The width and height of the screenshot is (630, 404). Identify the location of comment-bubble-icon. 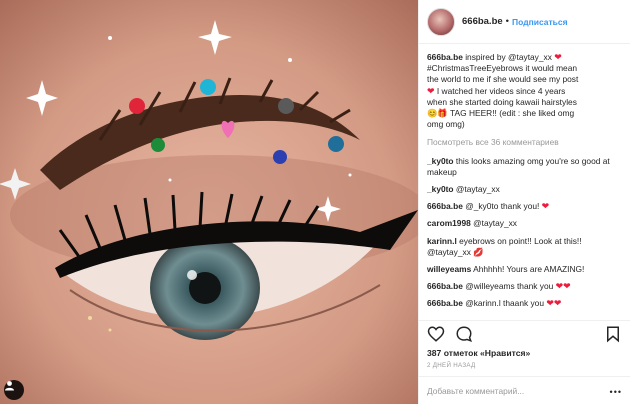
(464, 334).